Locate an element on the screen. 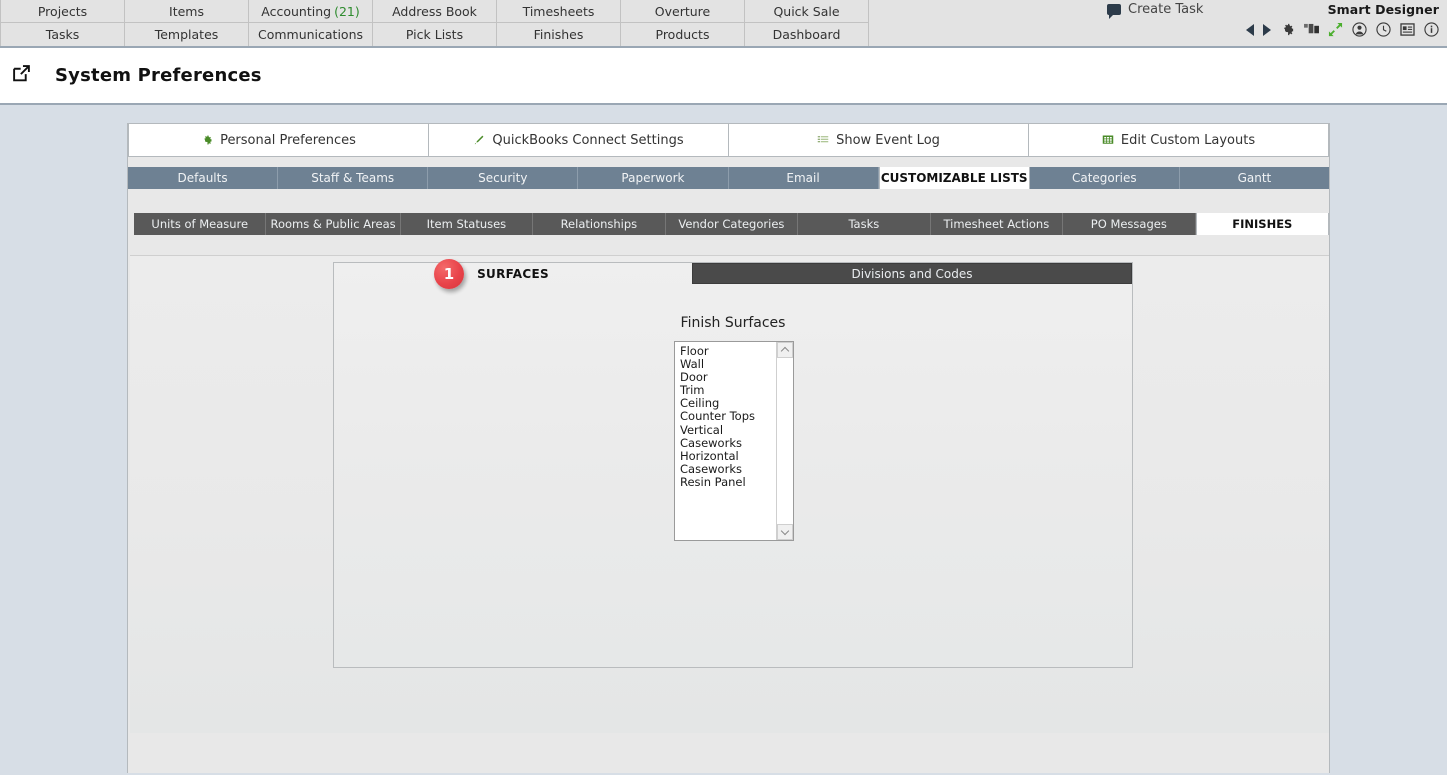 This screenshot has width=1447, height=775. nav-tab-address-book: Address Book is located at coordinates (435, 11).